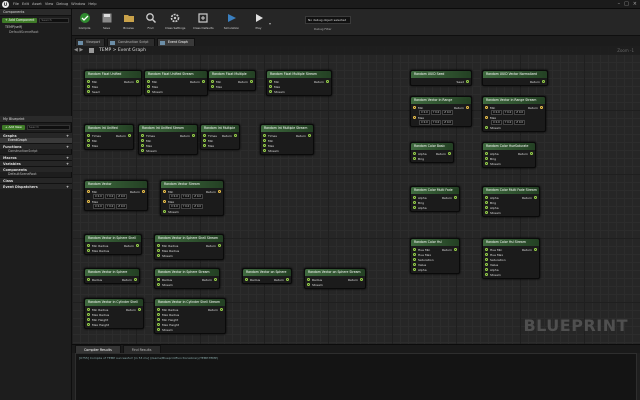 The image size is (640, 400). I want to click on input-pin: Max, so click(232, 86).